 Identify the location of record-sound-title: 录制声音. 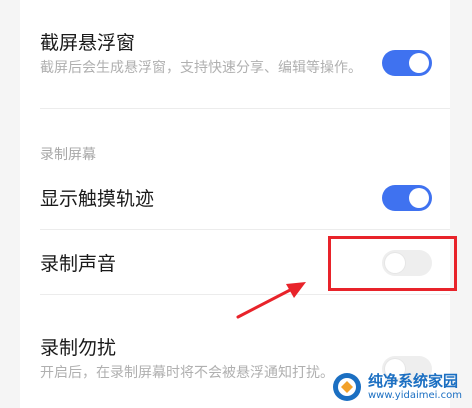
(78, 264).